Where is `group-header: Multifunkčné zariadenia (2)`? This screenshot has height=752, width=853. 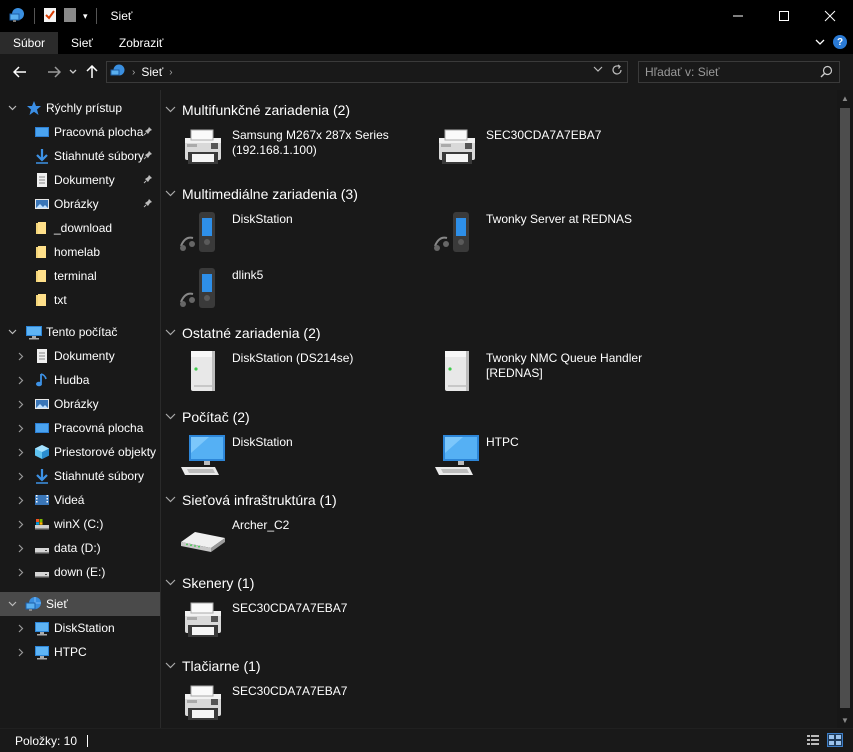 group-header: Multifunkčné zariadenia (2) is located at coordinates (257, 110).